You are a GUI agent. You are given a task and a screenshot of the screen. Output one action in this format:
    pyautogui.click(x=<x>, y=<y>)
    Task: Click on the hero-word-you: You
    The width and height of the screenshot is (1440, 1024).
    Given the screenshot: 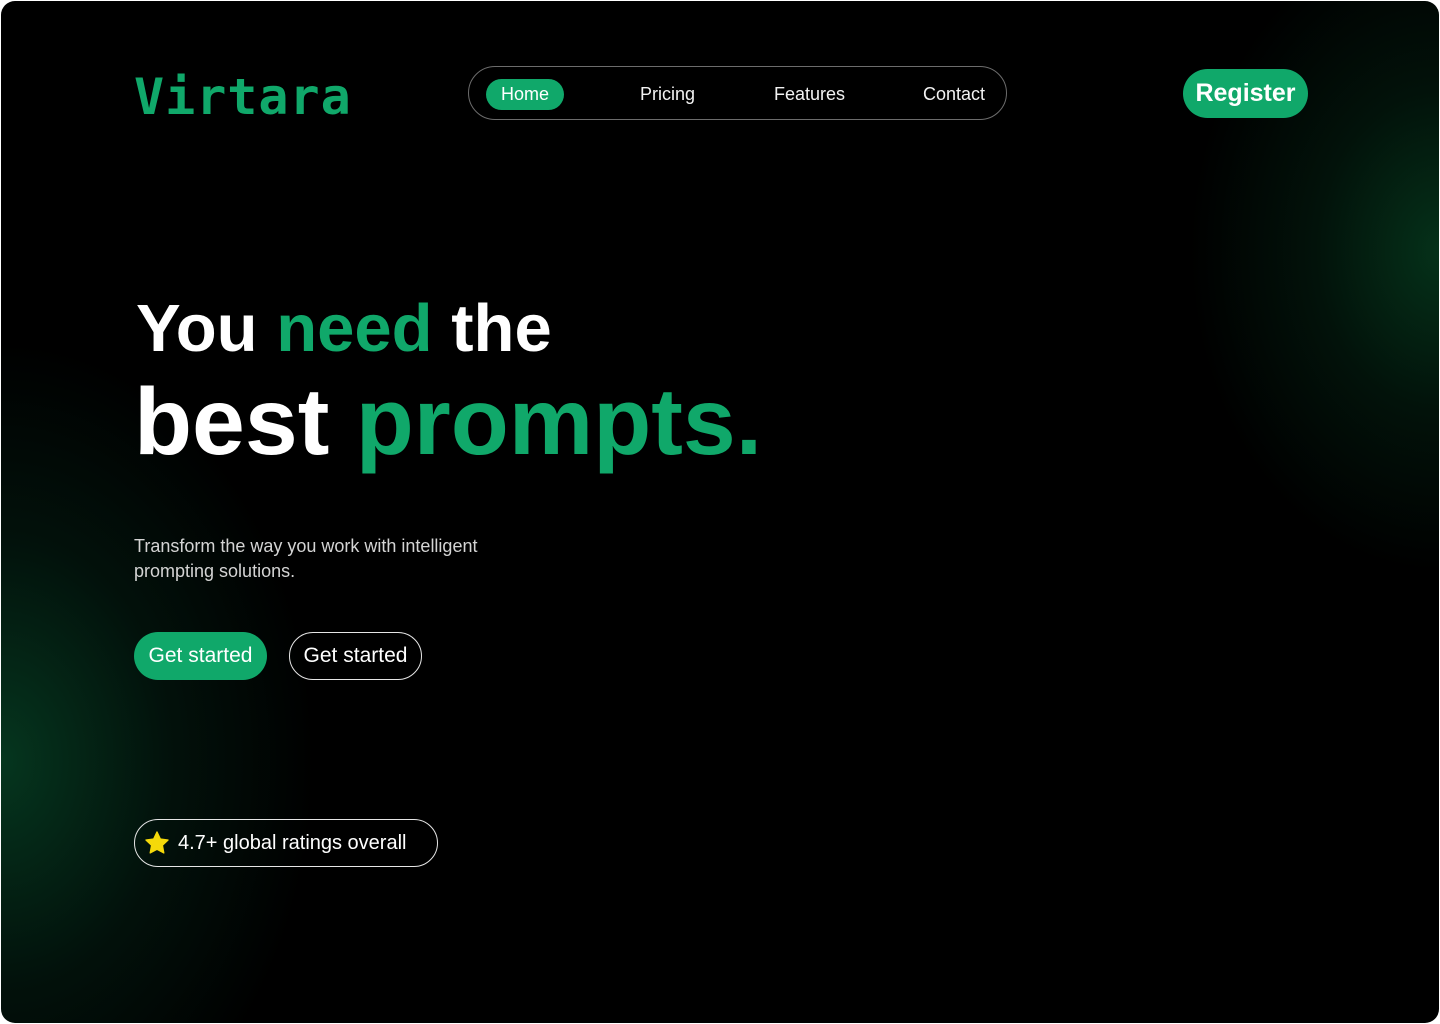 What is the action you would take?
    pyautogui.click(x=197, y=328)
    